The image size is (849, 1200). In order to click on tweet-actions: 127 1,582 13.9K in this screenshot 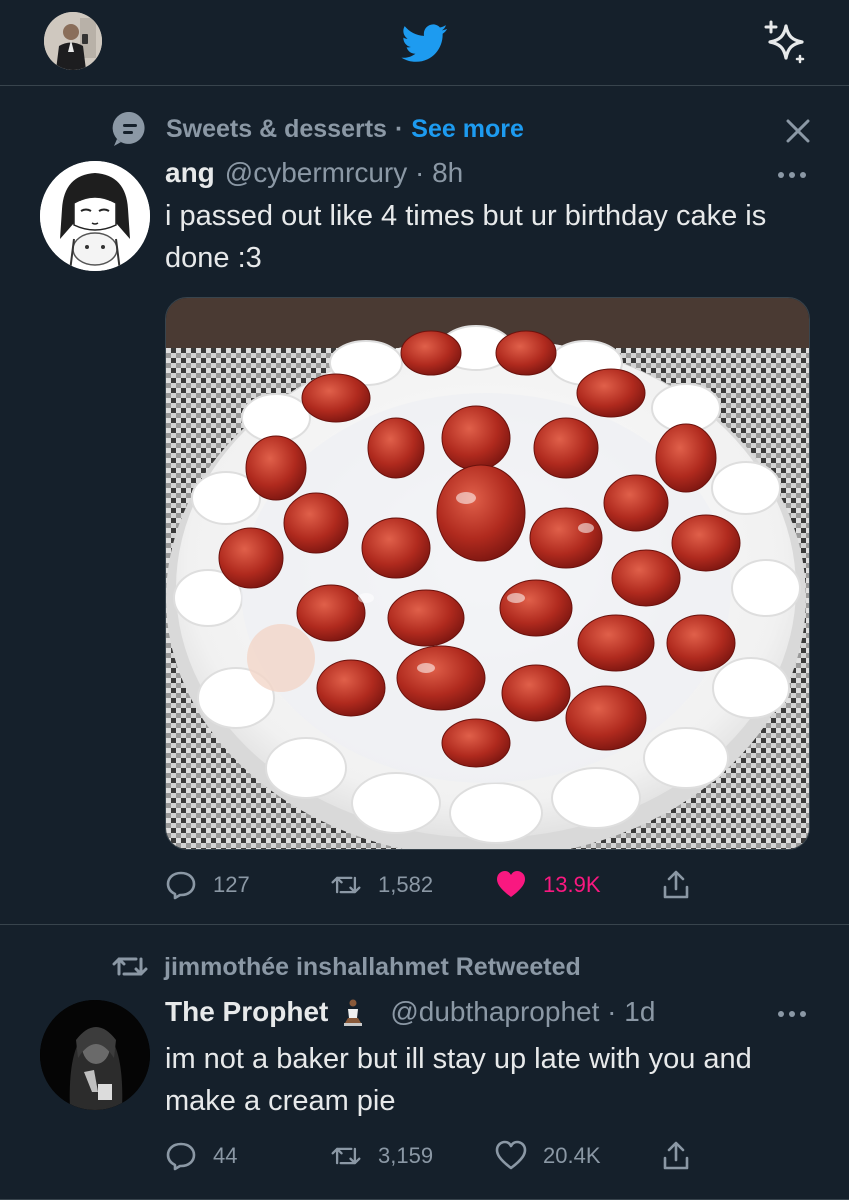, I will do `click(435, 885)`.